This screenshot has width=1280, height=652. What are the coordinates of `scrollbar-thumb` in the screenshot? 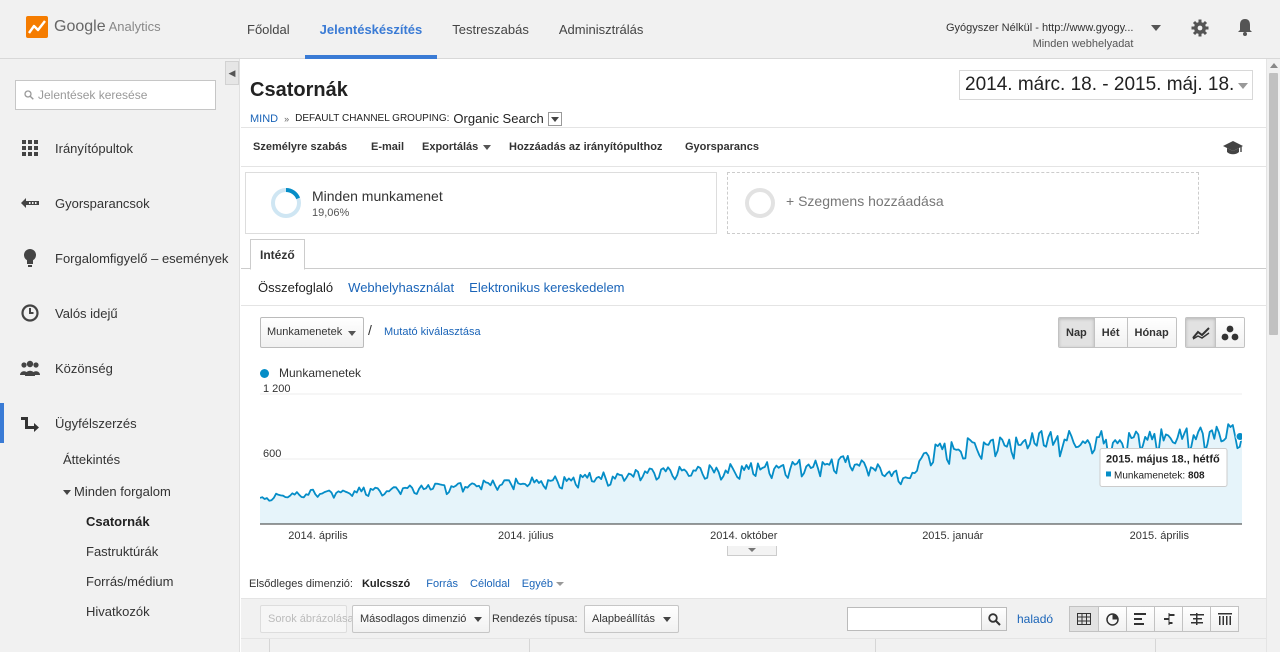 It's located at (1273, 204).